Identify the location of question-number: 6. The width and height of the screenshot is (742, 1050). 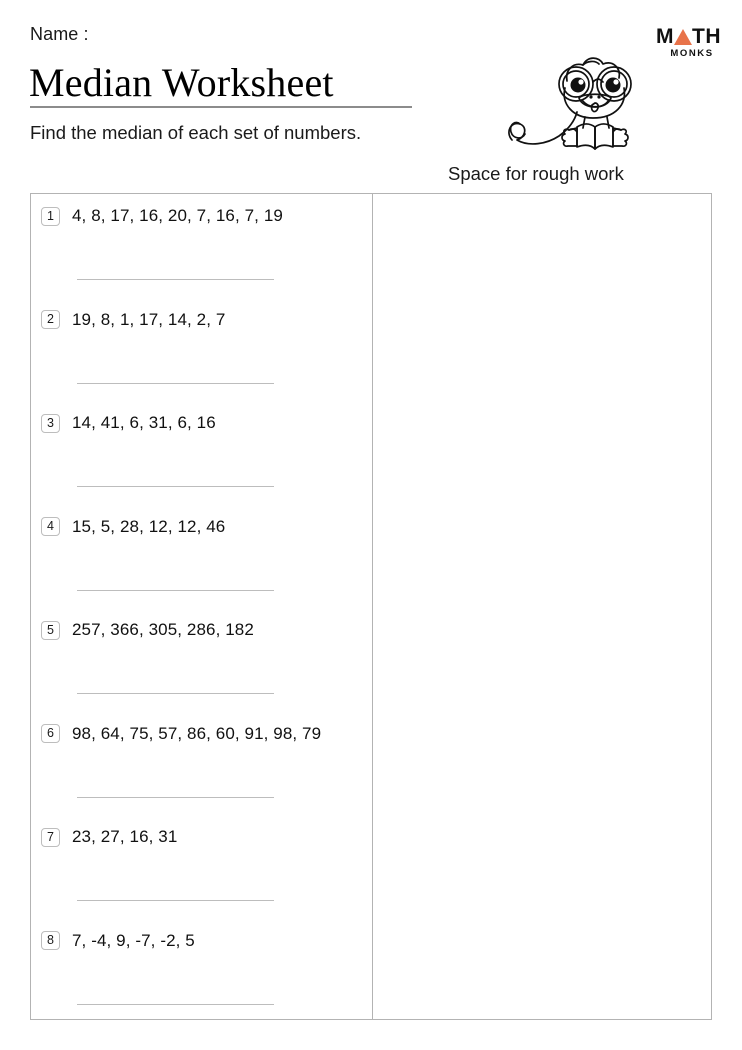
(50, 733).